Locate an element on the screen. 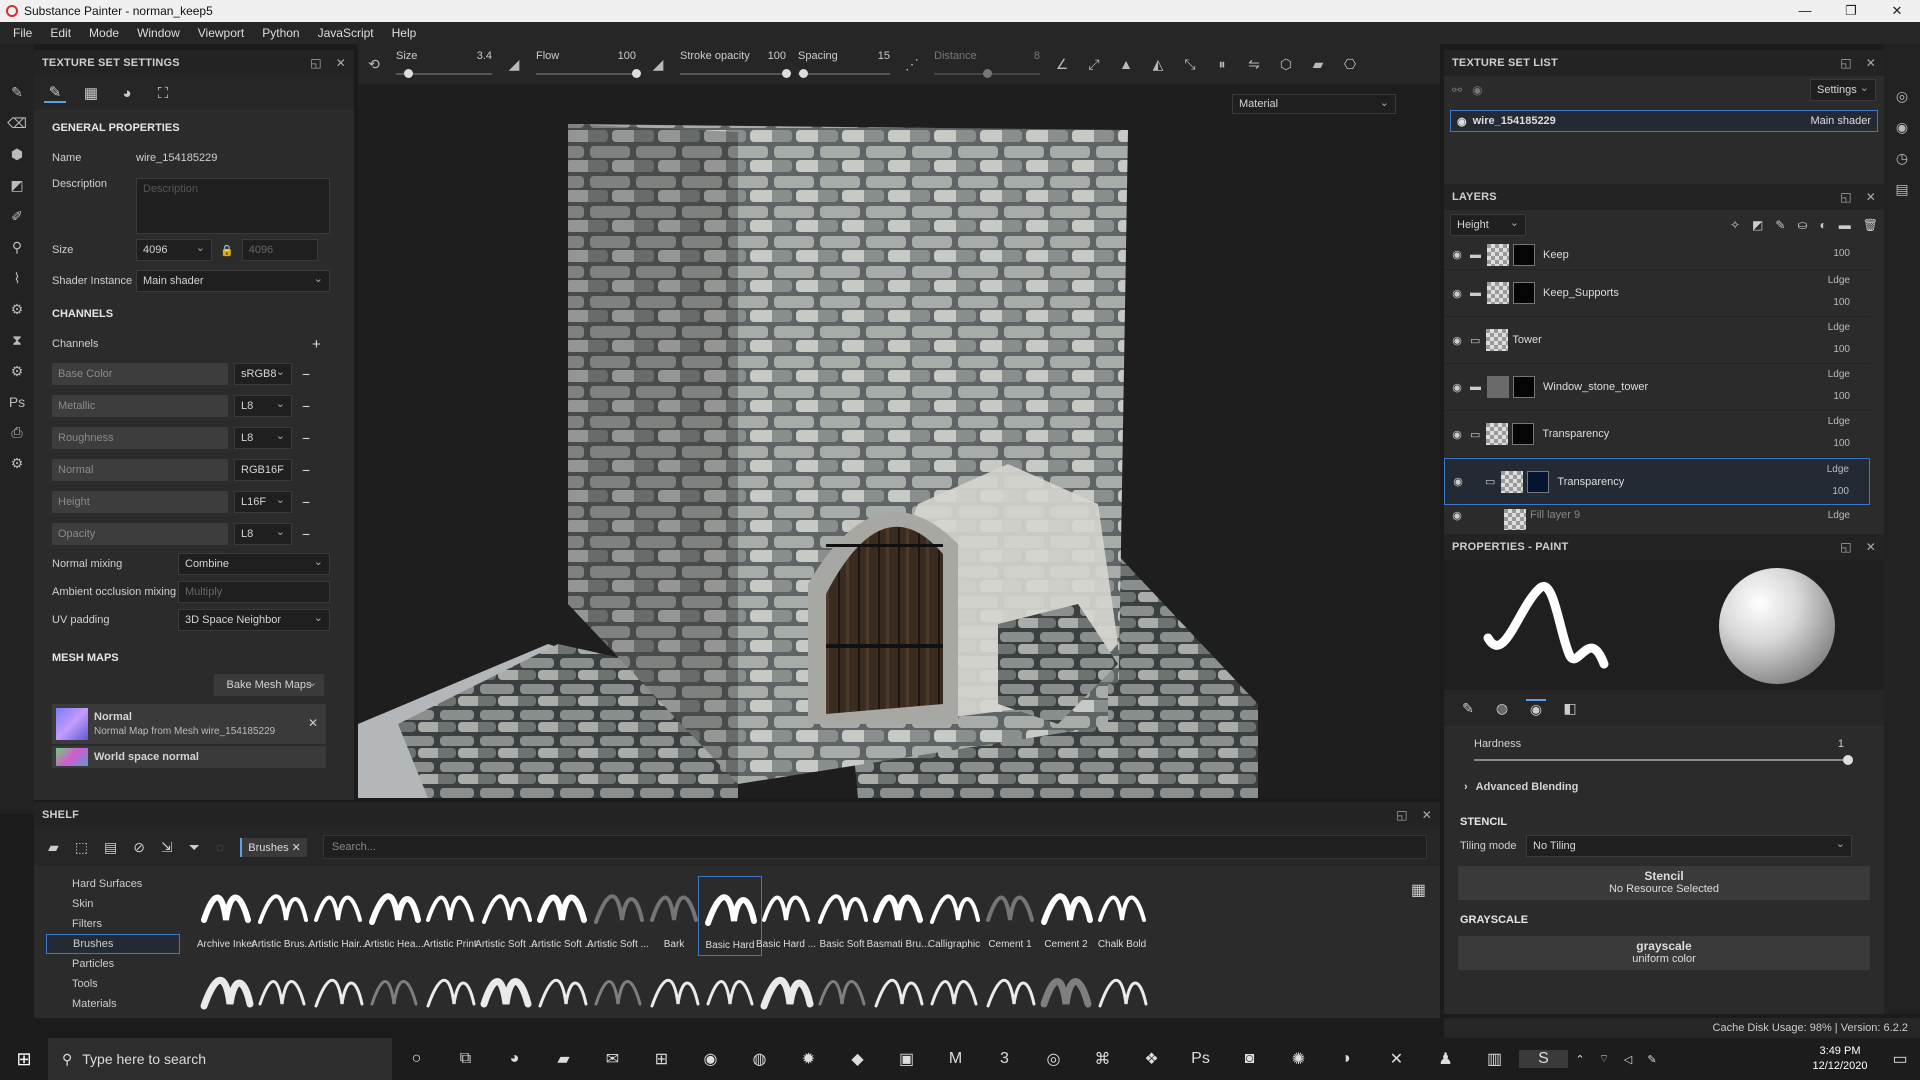 The width and height of the screenshot is (1920, 1080). mirror-y-icon: ◭ is located at coordinates (1158, 58).